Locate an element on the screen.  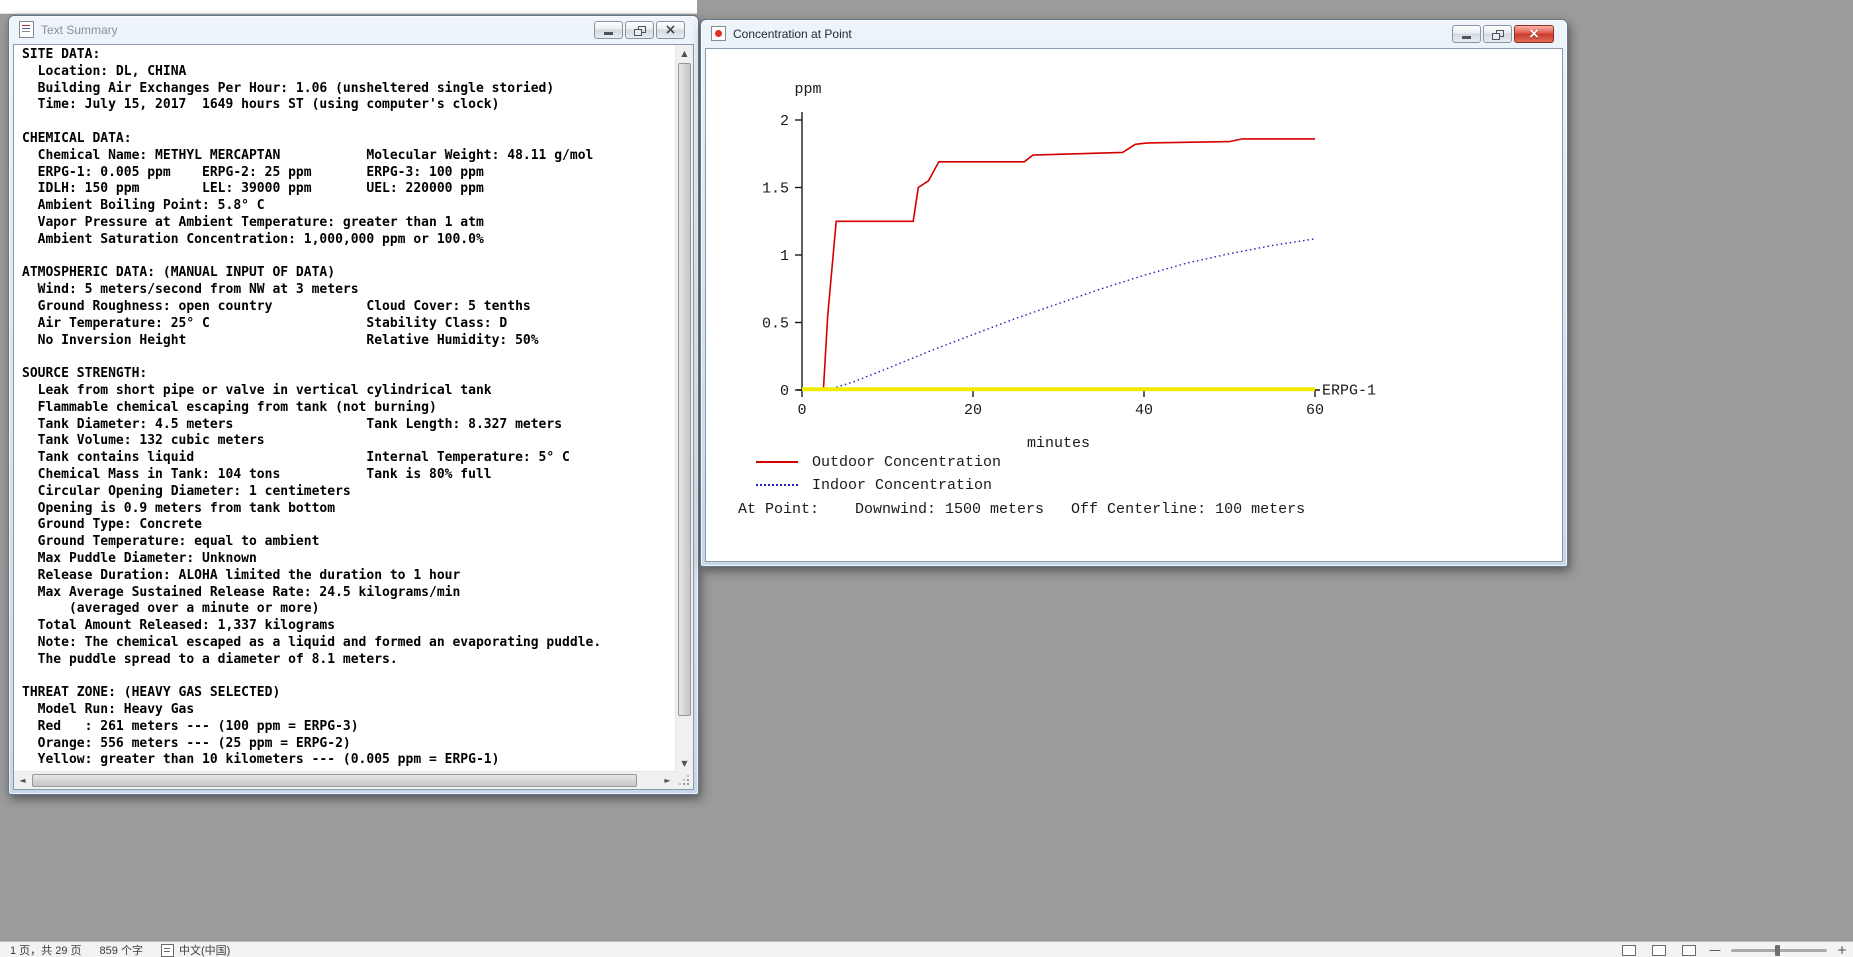
minimize-icon is located at coordinates (608, 33).